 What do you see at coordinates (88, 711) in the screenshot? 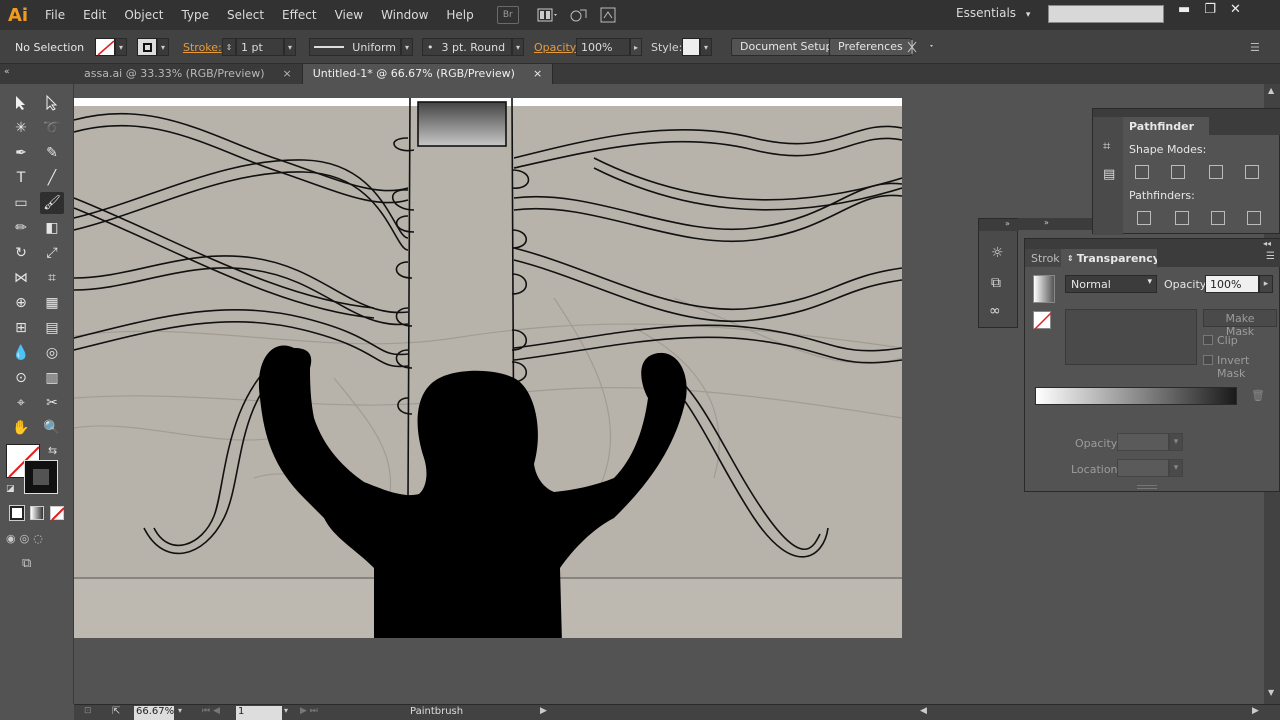
I see `navigator-icon: ⊡` at bounding box center [88, 711].